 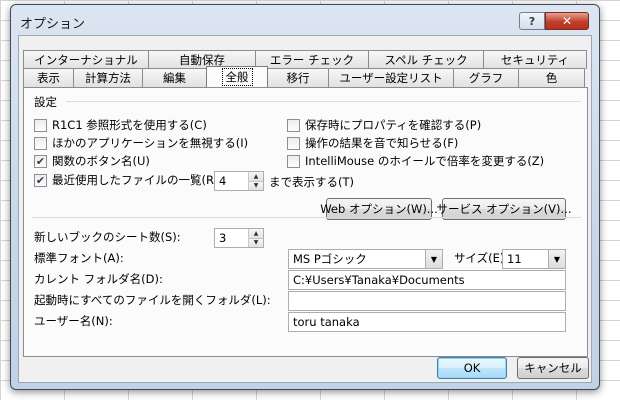 I want to click on recent-files-checkbox: ✔ 最近使用したファイルの一覧(R):, so click(x=128, y=180).